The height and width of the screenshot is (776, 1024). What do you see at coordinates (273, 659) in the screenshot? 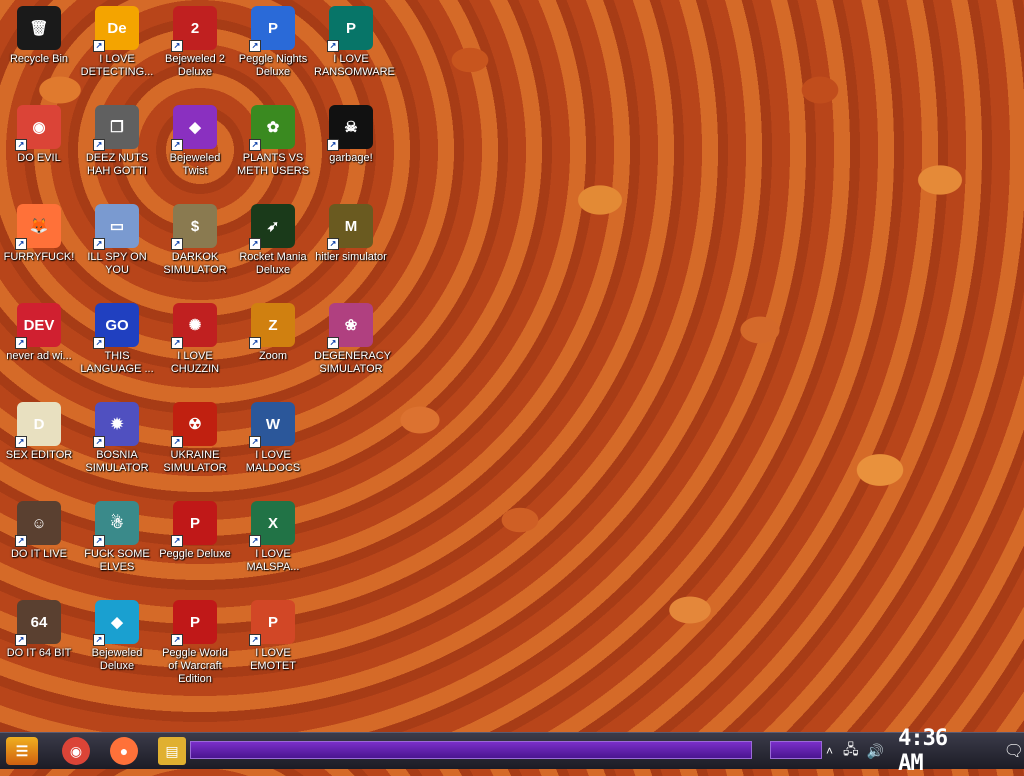
I see `desktop-shortcut-label: I LOVE EMOTET` at bounding box center [273, 659].